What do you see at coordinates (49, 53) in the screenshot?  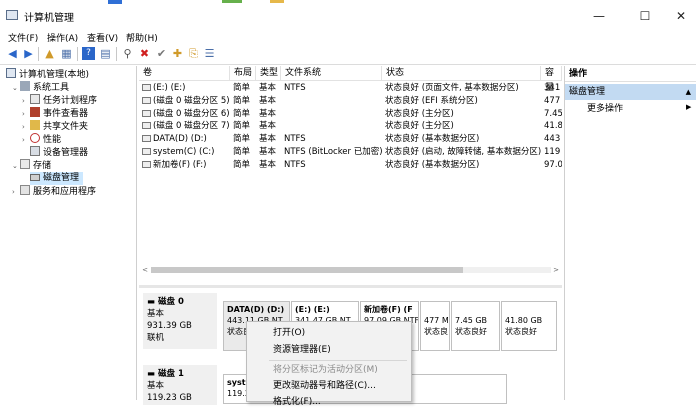 I see `up-folder-icon: ▲` at bounding box center [49, 53].